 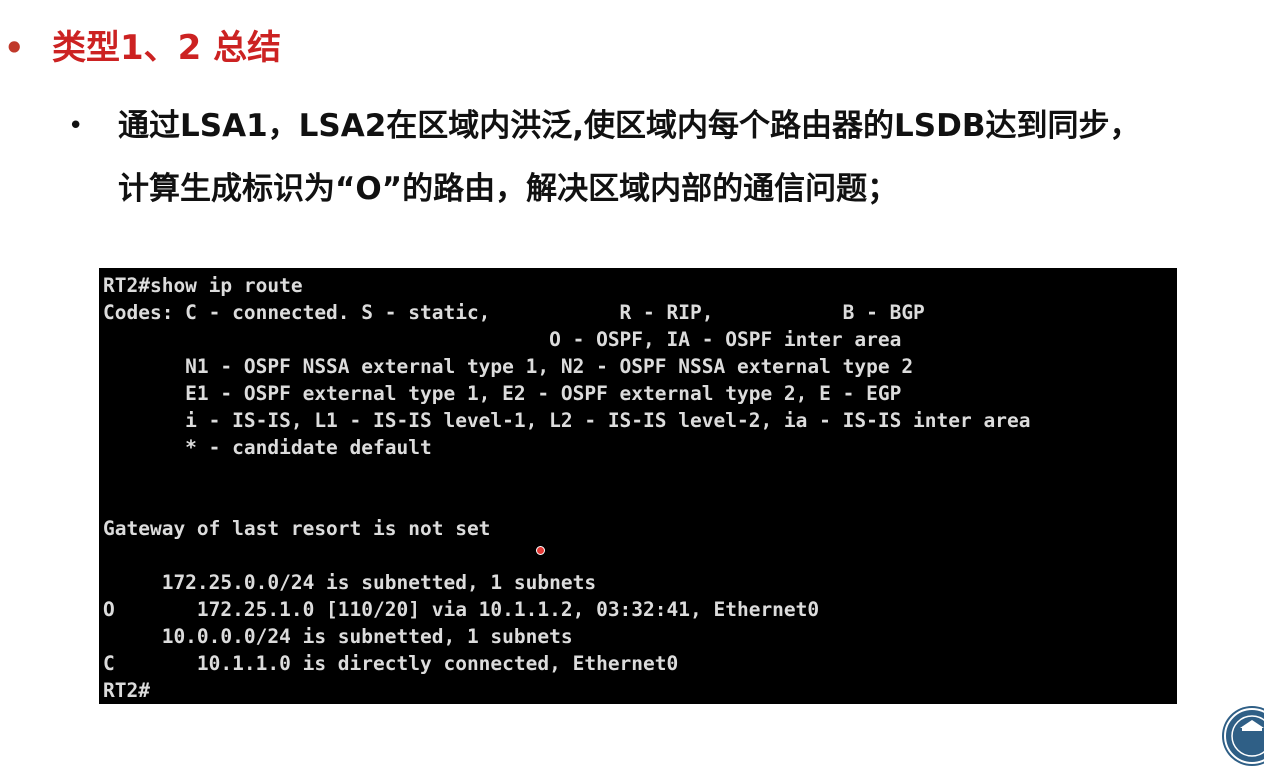 What do you see at coordinates (267, 447) in the screenshot?
I see `terminal-line: * - candidate default` at bounding box center [267, 447].